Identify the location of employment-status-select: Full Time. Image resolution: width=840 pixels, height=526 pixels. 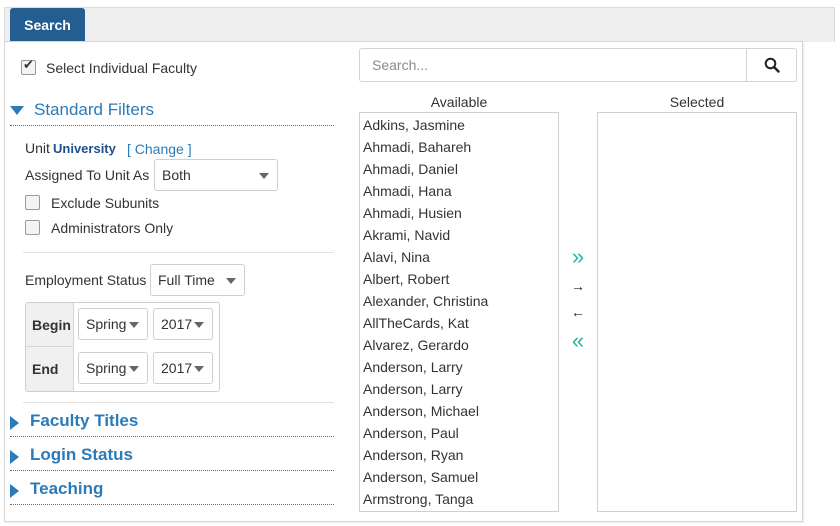
(197, 280).